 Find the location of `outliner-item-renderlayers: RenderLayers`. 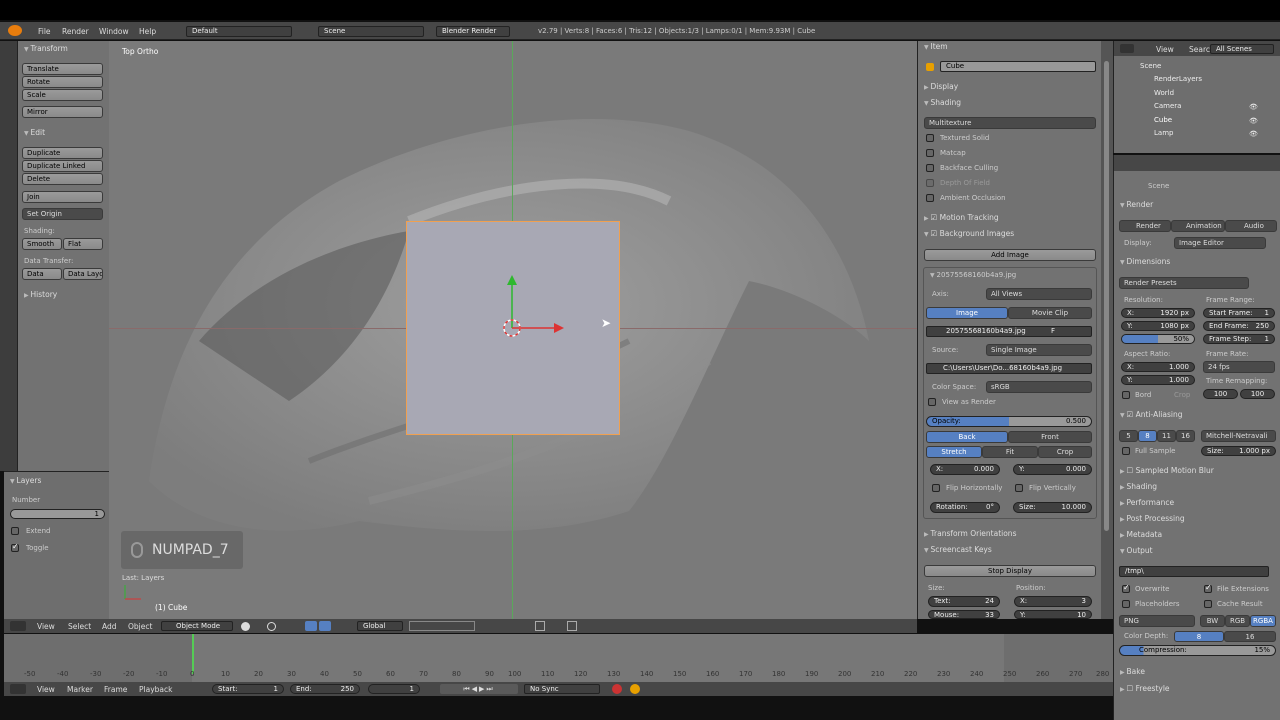

outliner-item-renderlayers: RenderLayers is located at coordinates (1178, 79).